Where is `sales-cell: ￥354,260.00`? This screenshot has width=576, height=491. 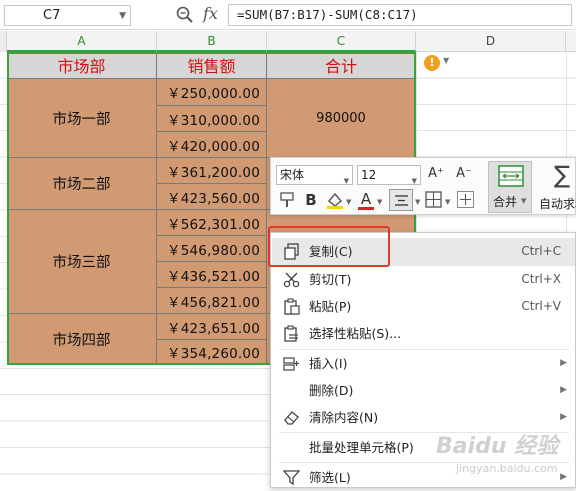
sales-cell: ￥354,260.00 is located at coordinates (212, 352).